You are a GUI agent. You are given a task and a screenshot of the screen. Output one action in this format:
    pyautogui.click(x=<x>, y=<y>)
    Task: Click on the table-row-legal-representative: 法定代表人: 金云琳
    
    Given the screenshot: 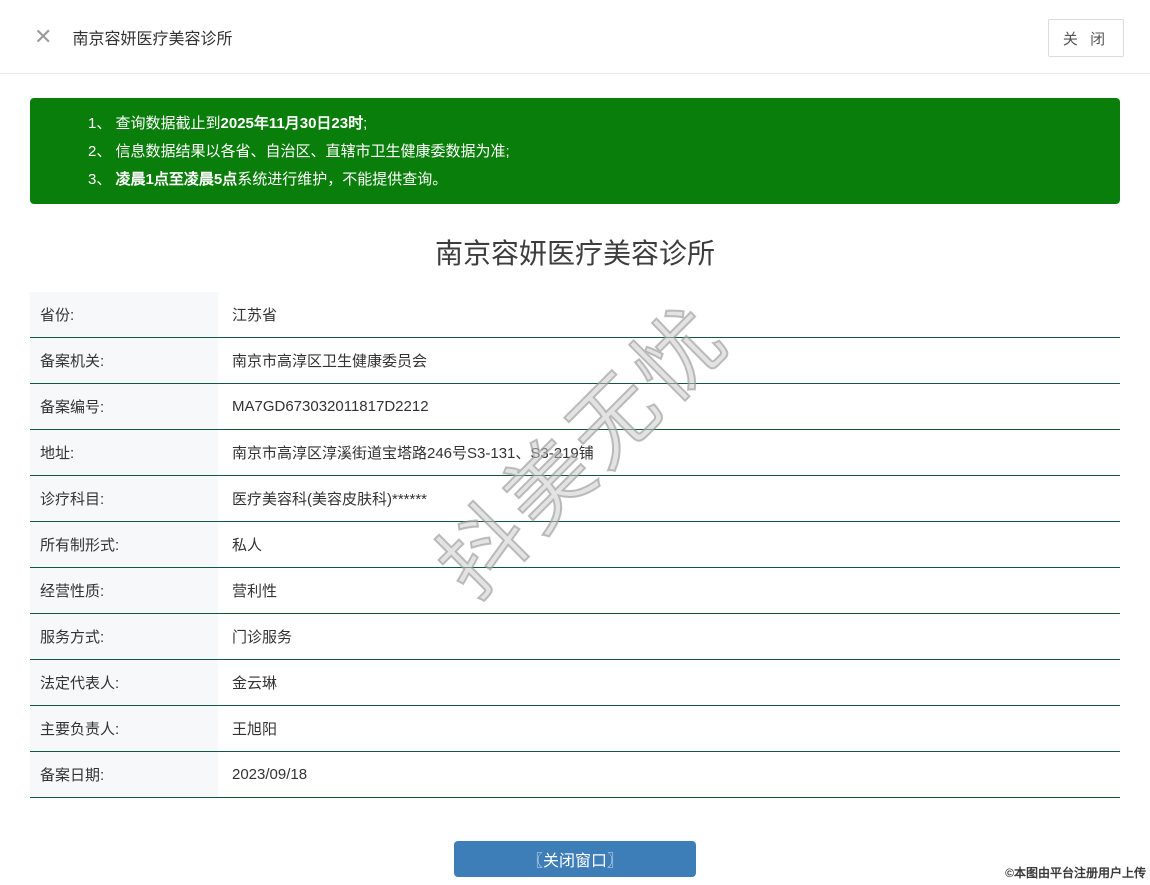 What is the action you would take?
    pyautogui.click(x=575, y=683)
    